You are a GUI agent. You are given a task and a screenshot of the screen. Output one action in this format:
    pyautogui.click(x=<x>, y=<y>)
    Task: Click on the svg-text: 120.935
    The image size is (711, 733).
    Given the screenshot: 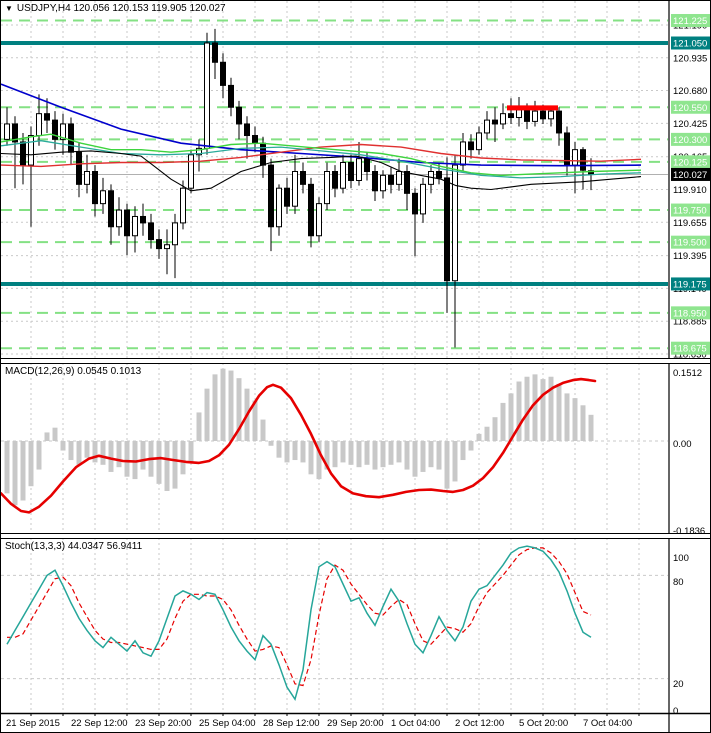 What is the action you would take?
    pyautogui.click(x=690, y=58)
    